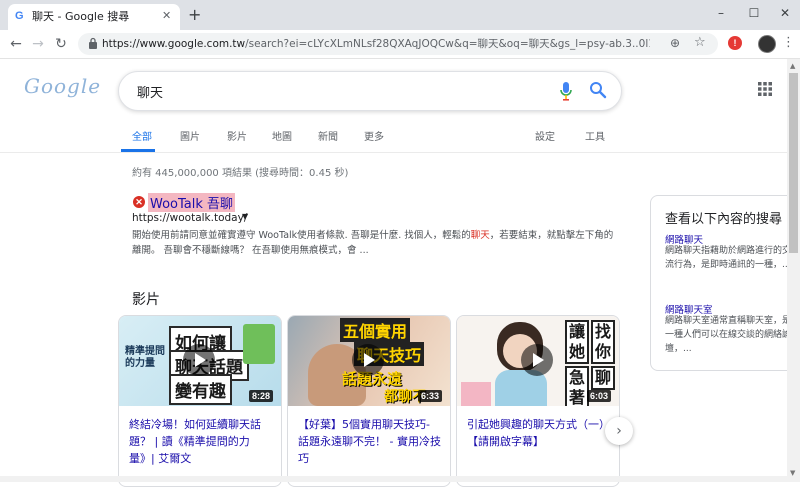  What do you see at coordinates (792, 66) in the screenshot?
I see `scroll-up-arrow-icon: ▲` at bounding box center [792, 66].